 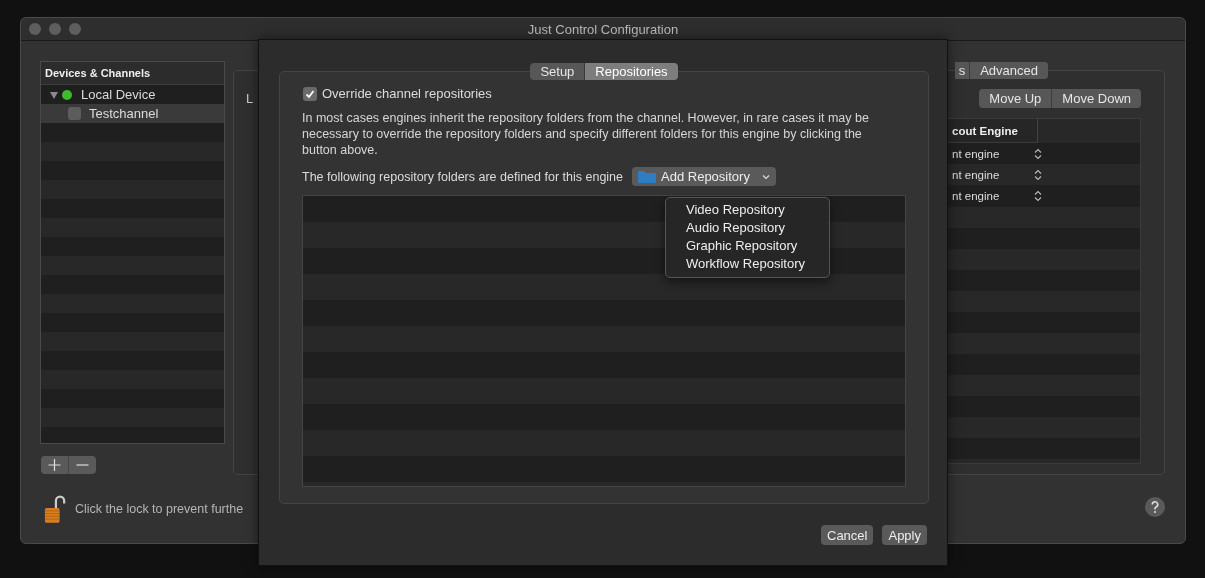 What do you see at coordinates (586, 134) in the screenshot?
I see `description-text: In most cases engines inherit the repository folders from the channel. However, in rare cases it may be necessary to override the repository folders and specify different folders for this engine by clicking the button above.` at bounding box center [586, 134].